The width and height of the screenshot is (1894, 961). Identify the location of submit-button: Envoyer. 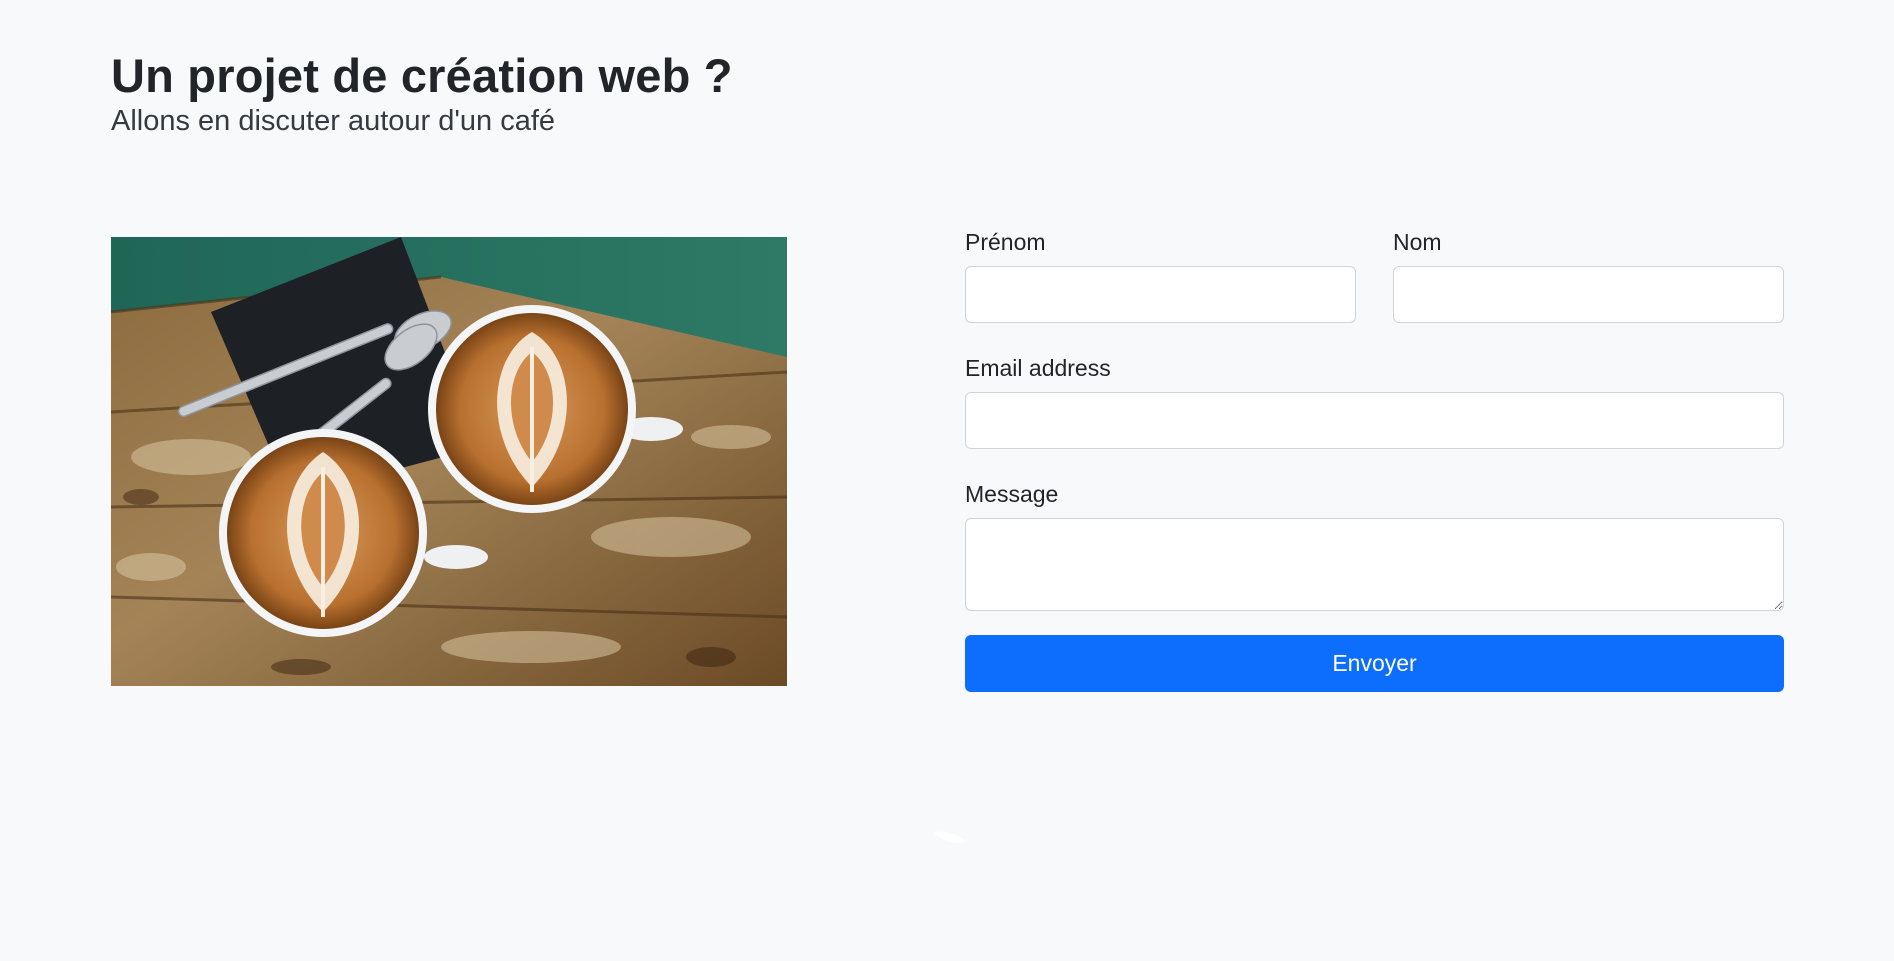
(1374, 663).